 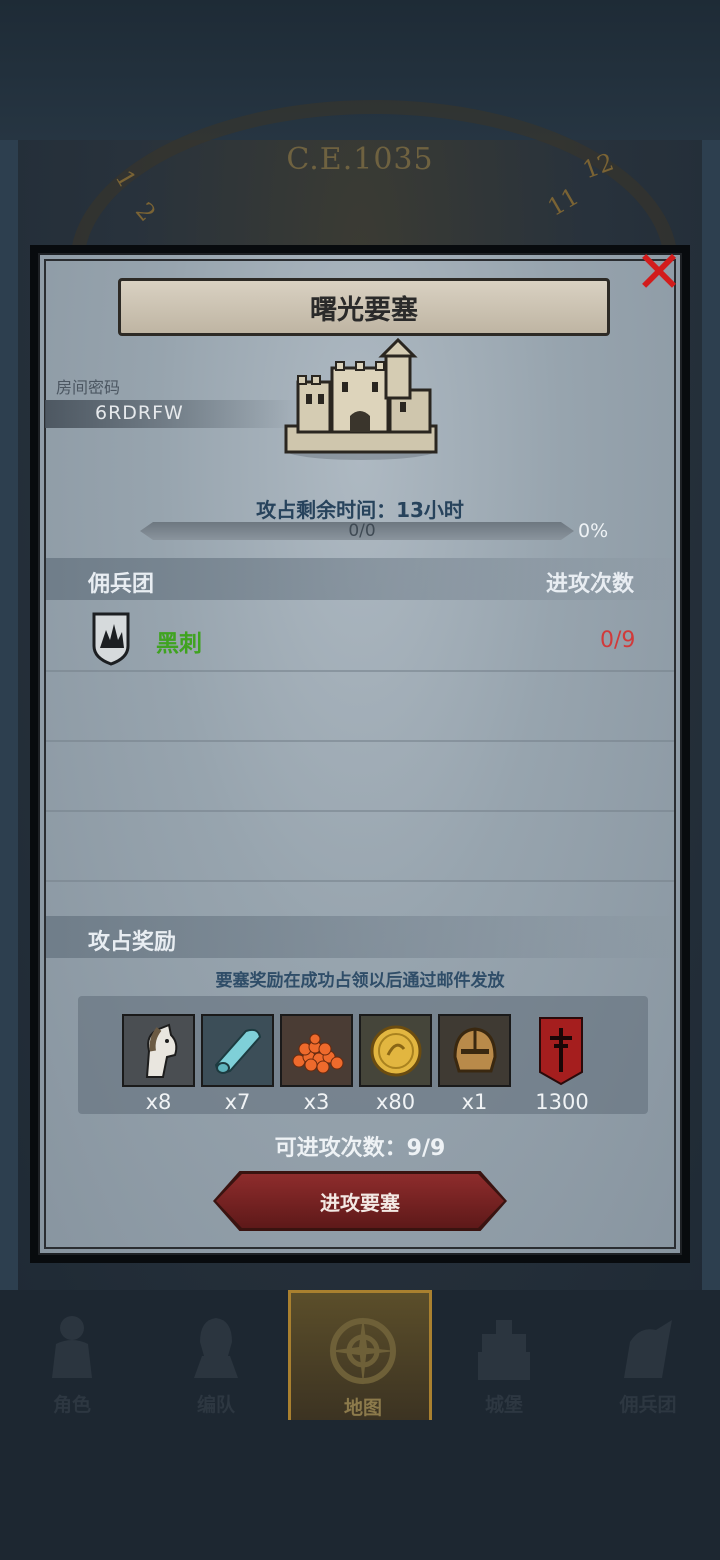 What do you see at coordinates (158, 1050) in the screenshot?
I see `horse-icon` at bounding box center [158, 1050].